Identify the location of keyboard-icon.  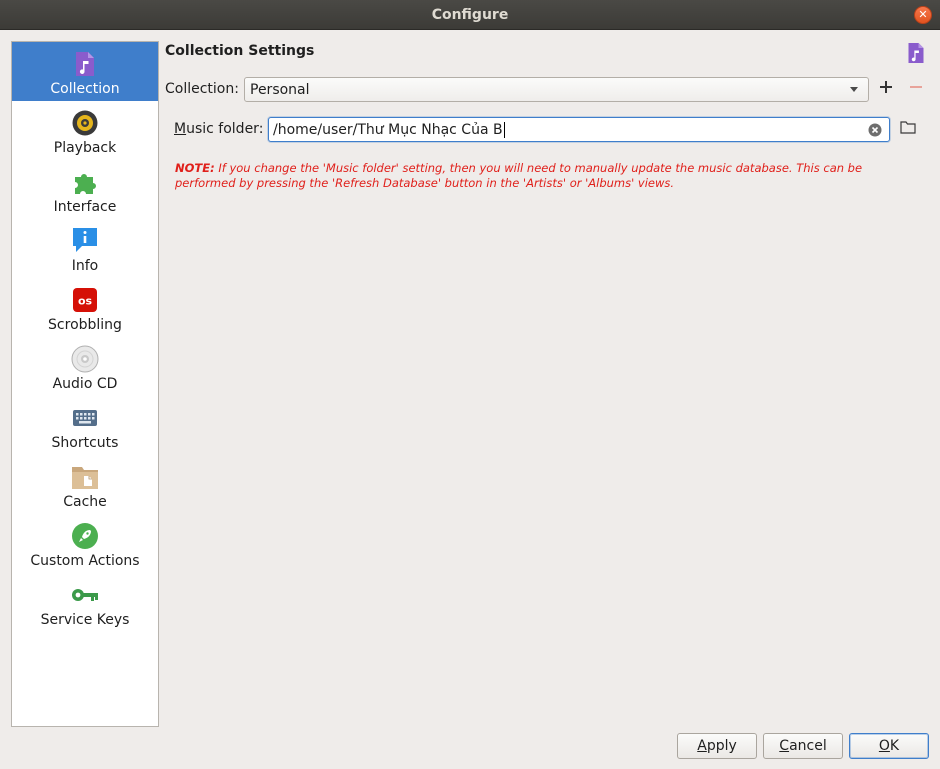
(85, 418).